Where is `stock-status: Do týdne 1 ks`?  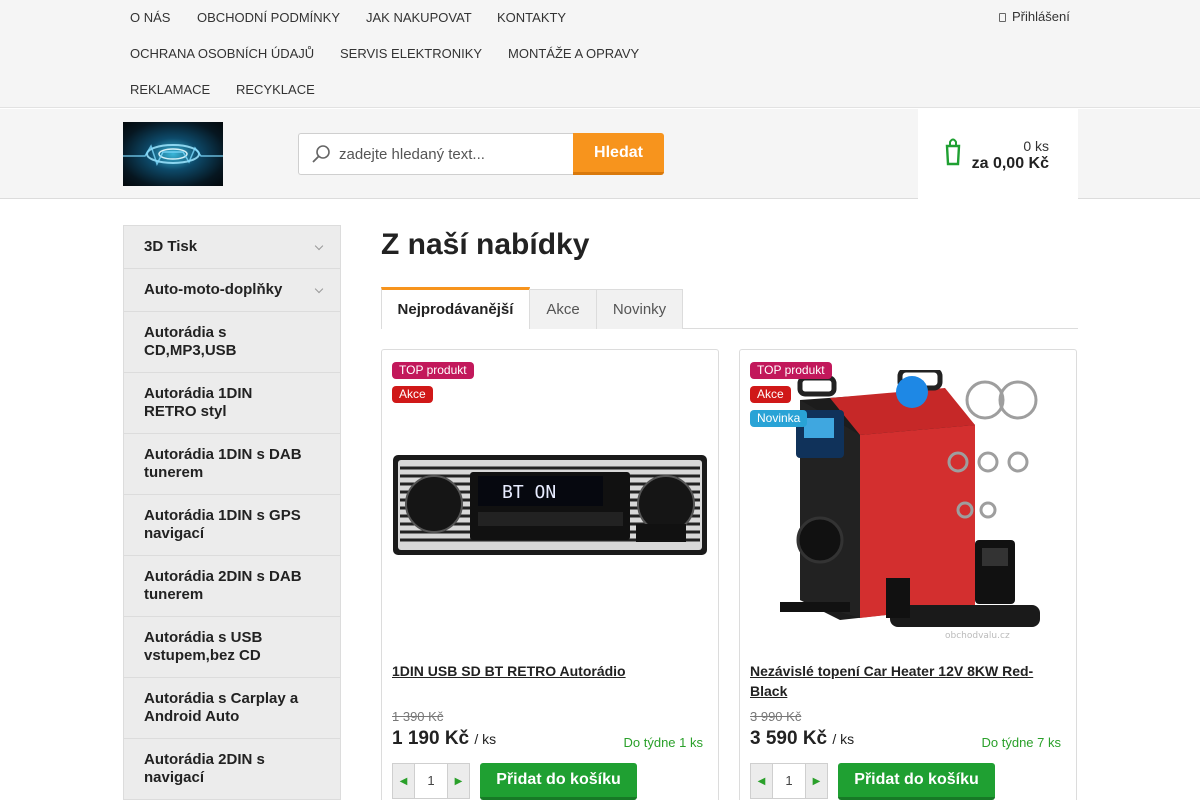
stock-status: Do týdne 1 ks is located at coordinates (663, 742).